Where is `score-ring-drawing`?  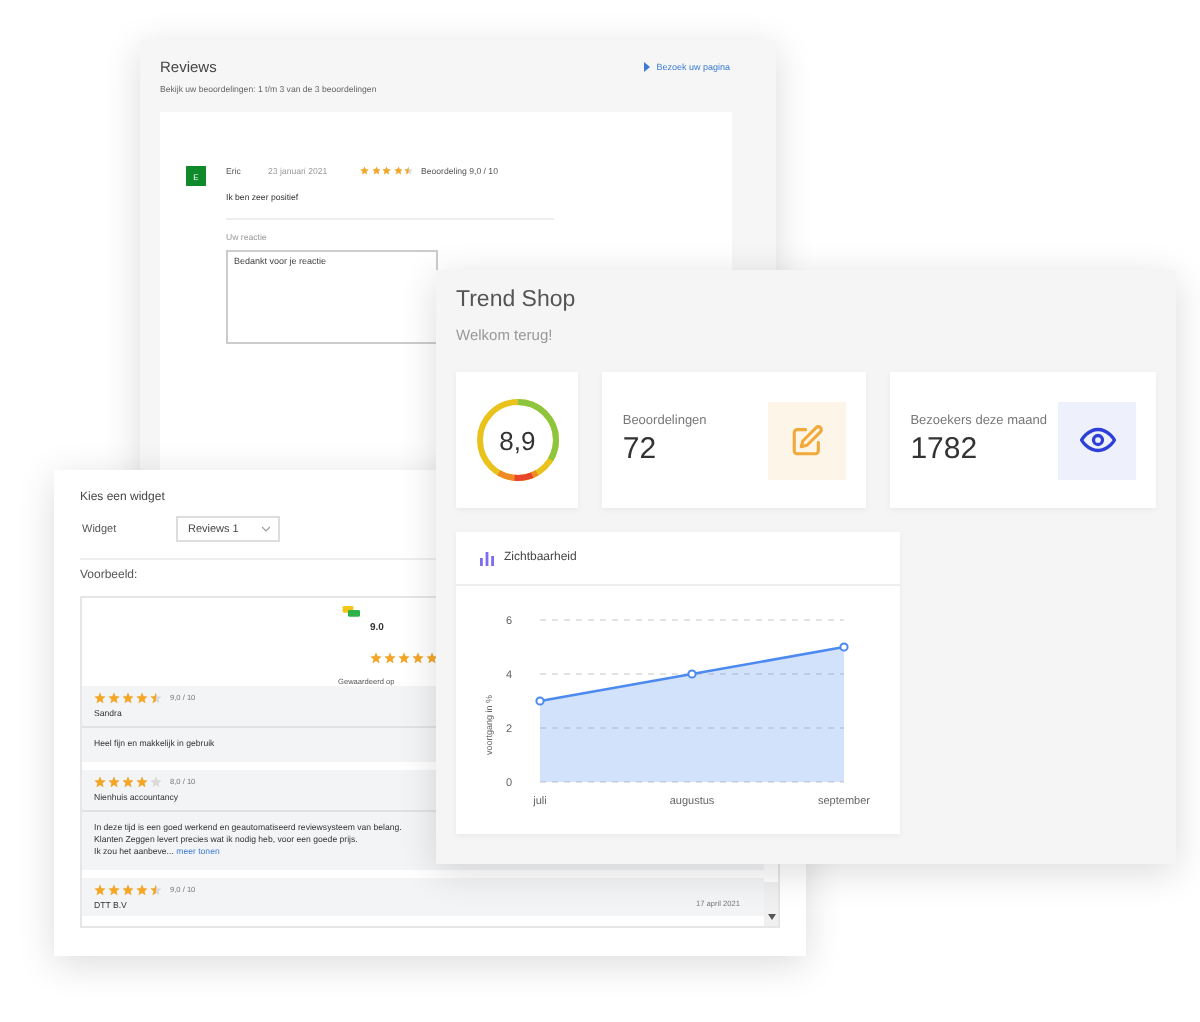
score-ring-drawing is located at coordinates (517, 440).